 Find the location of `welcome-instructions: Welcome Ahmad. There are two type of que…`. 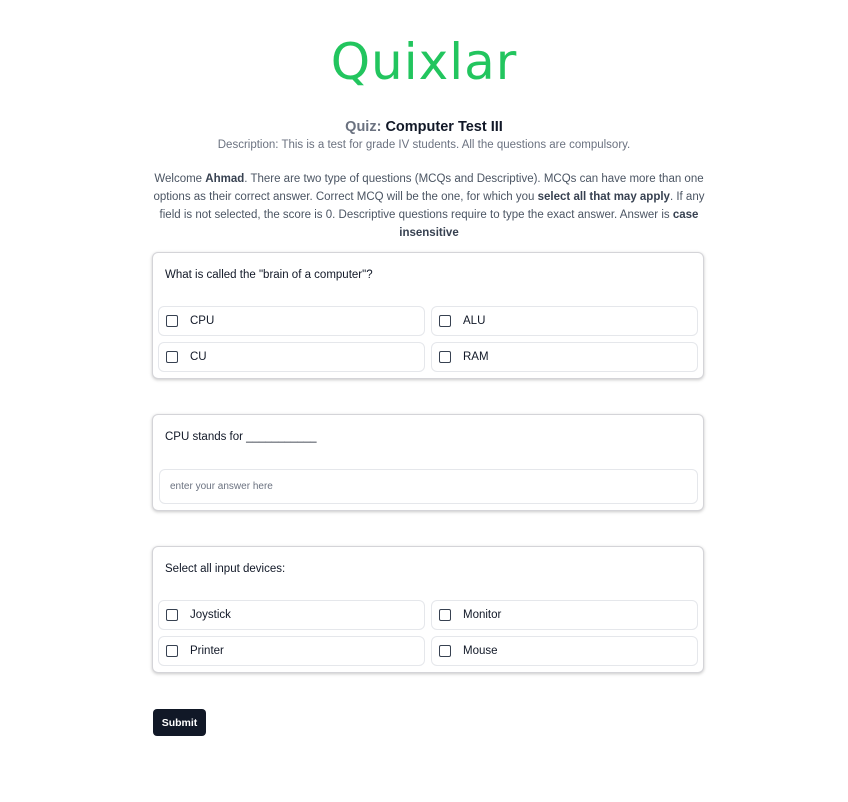

welcome-instructions: Welcome Ahmad. There are two type of que… is located at coordinates (429, 206).